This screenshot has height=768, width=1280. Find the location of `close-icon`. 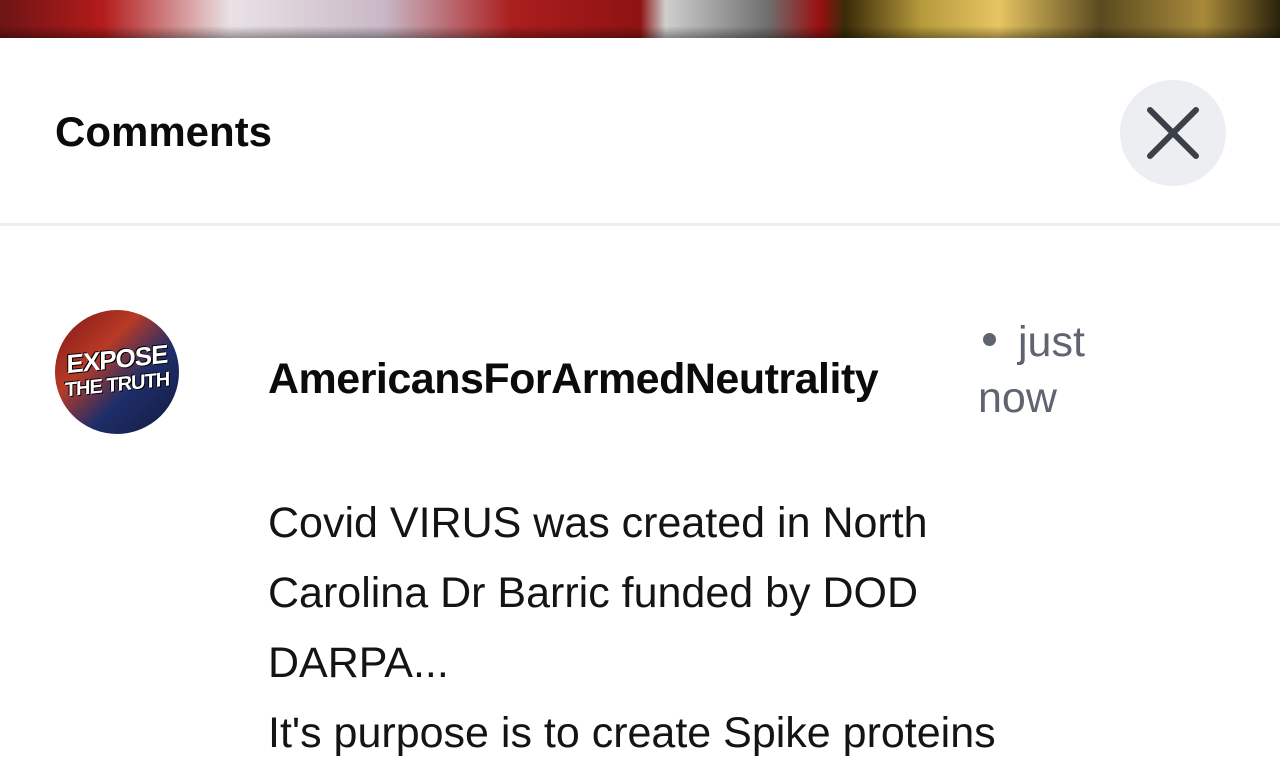

close-icon is located at coordinates (1173, 133).